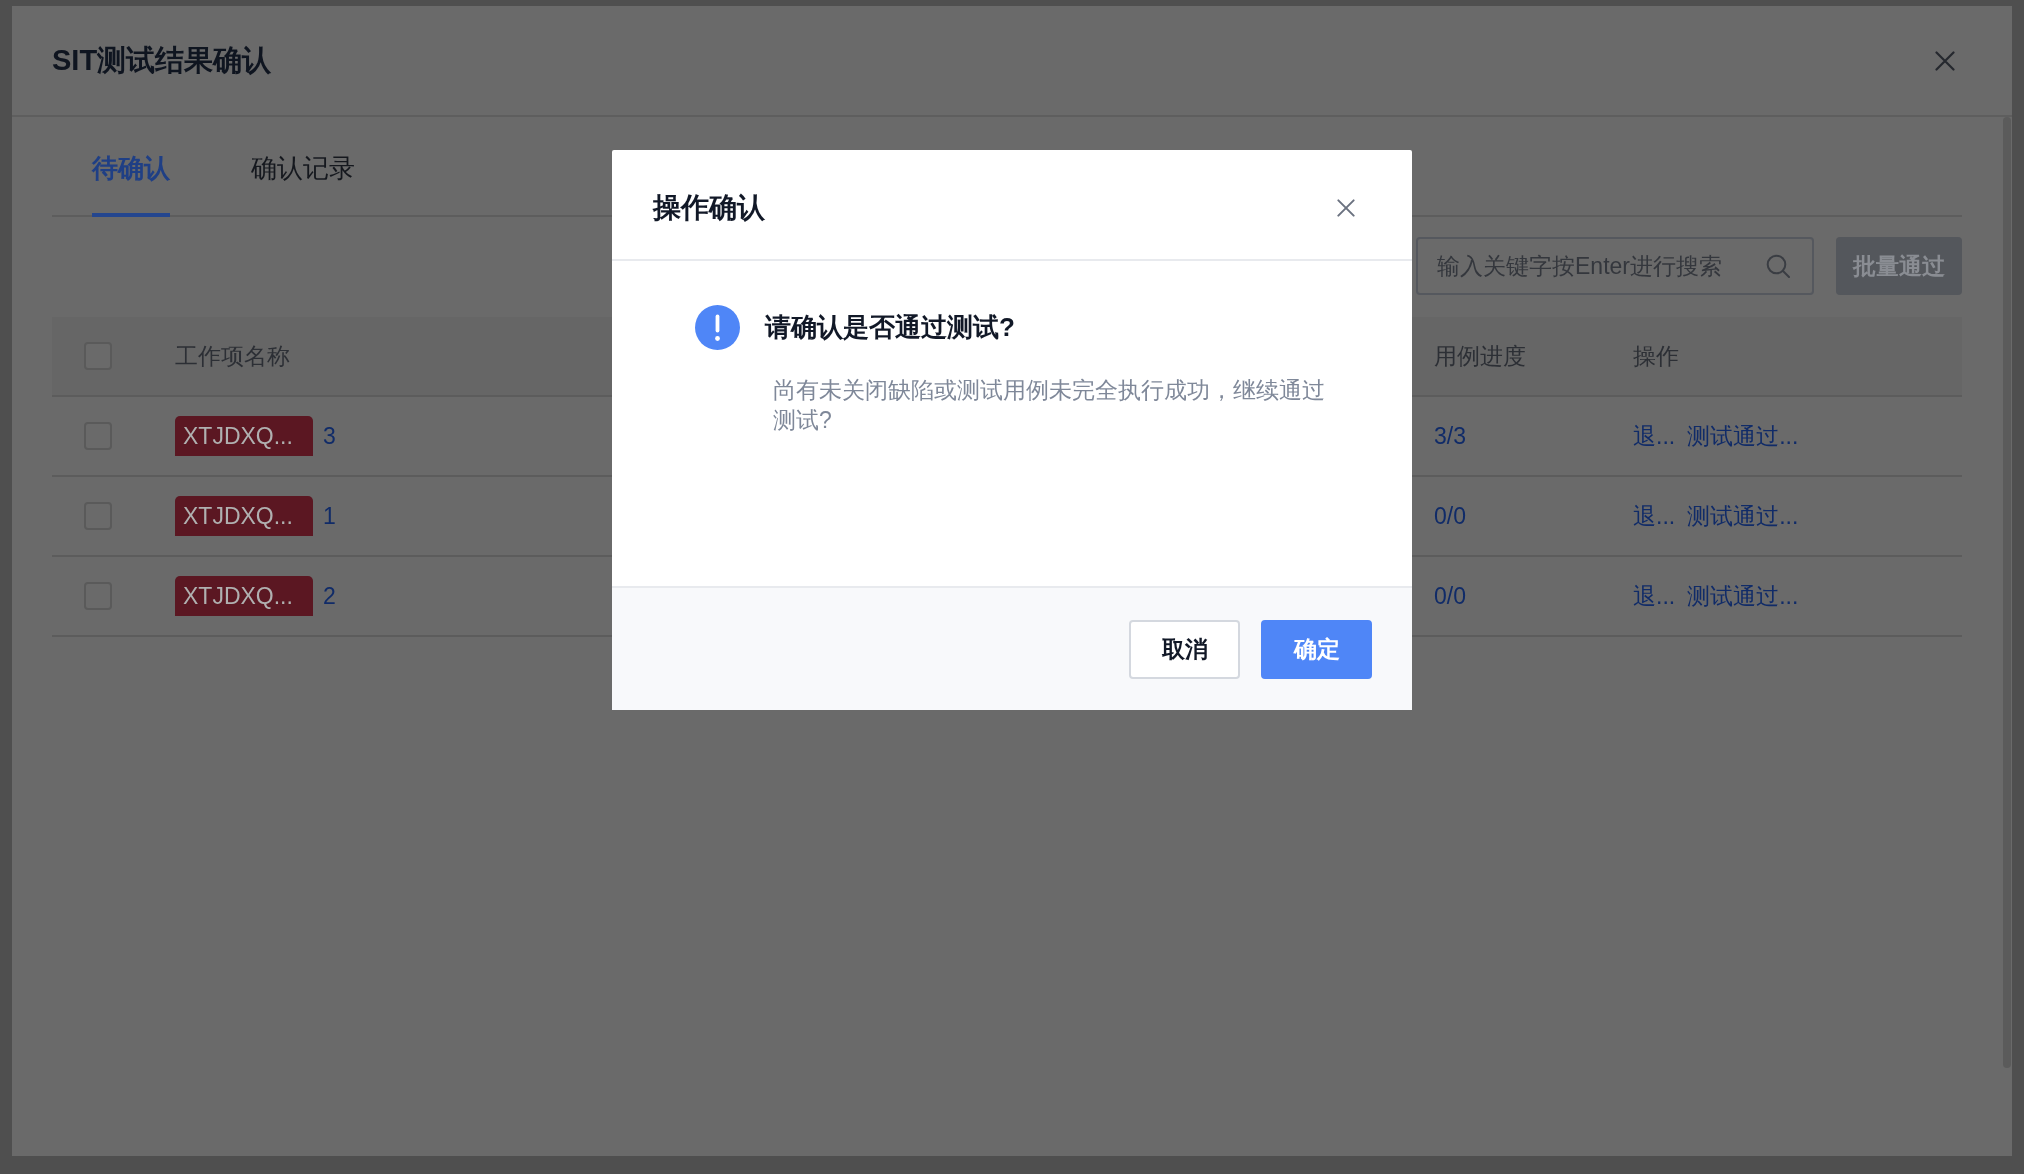  Describe the element at coordinates (1480, 355) in the screenshot. I see `column-header: 用例进度` at that location.